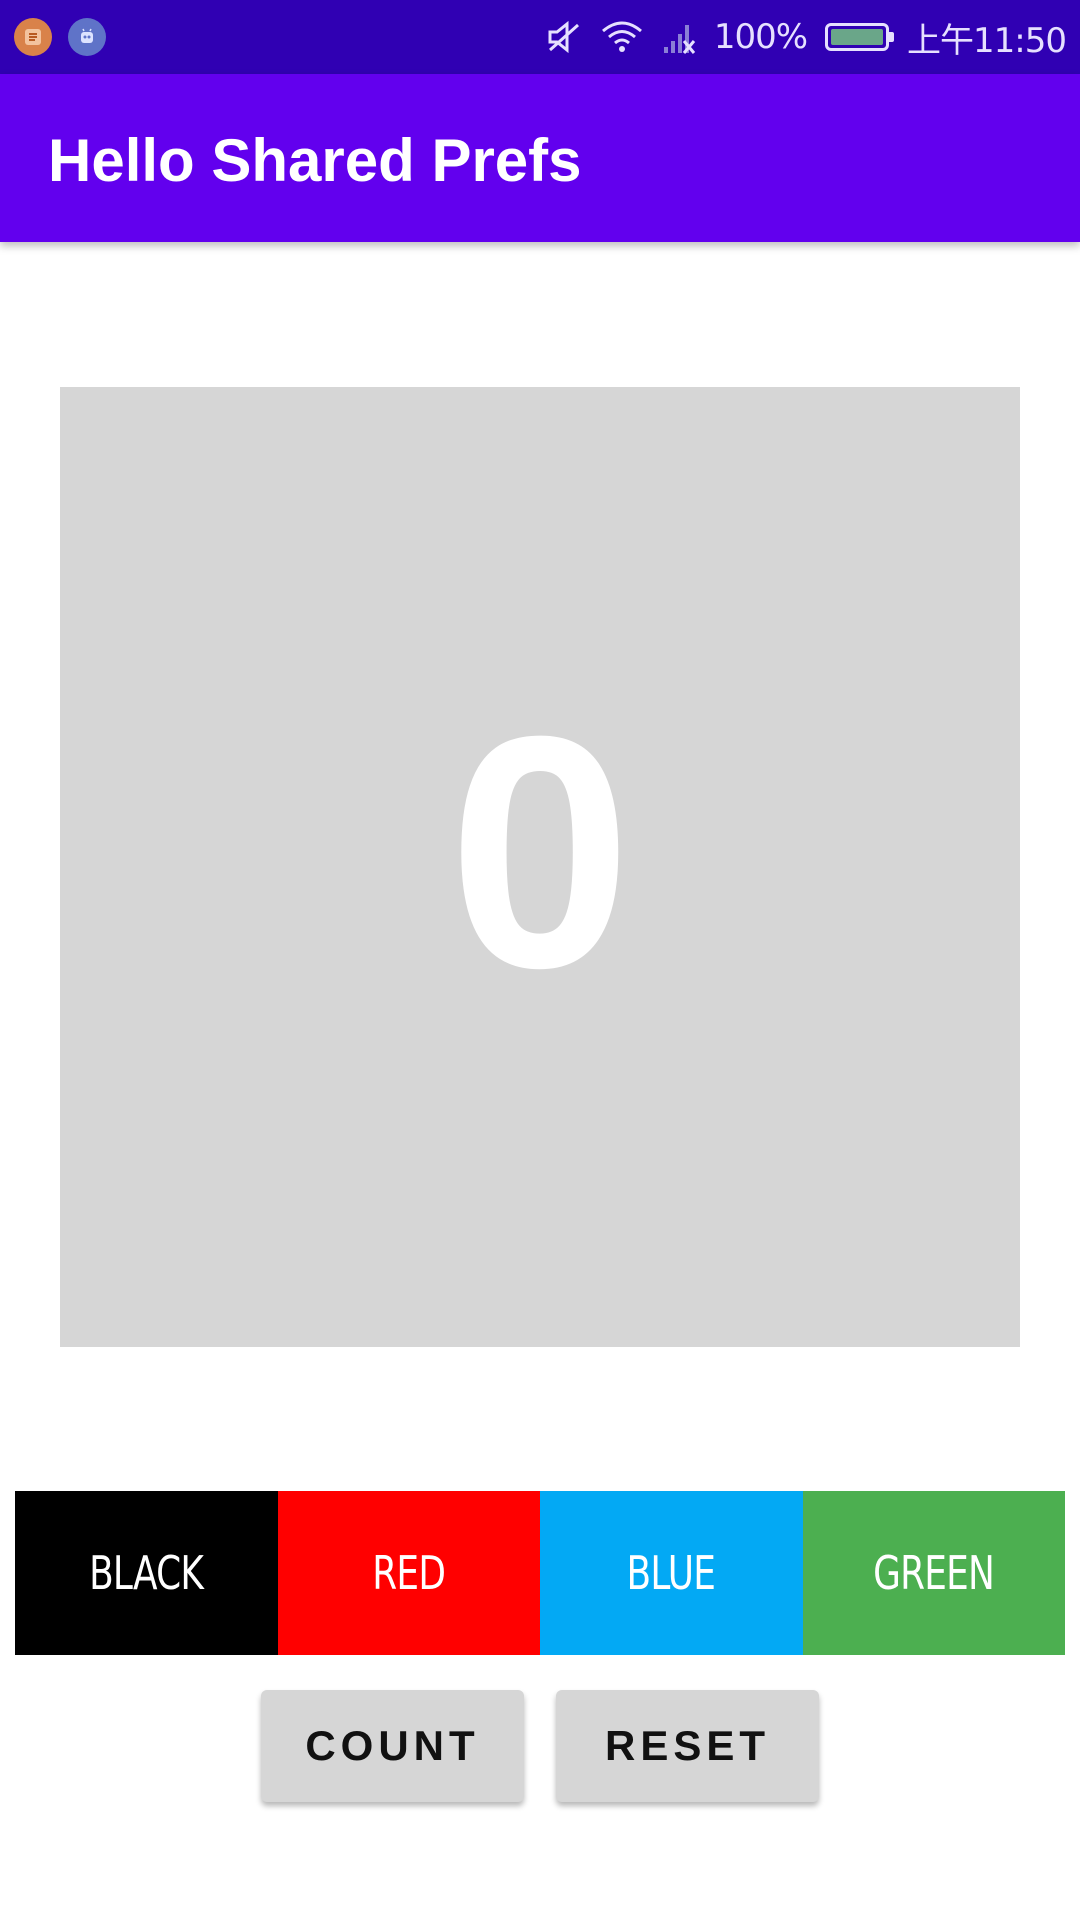 Image resolution: width=1080 pixels, height=1920 pixels. What do you see at coordinates (687, 1746) in the screenshot?
I see `reset-button: RESET` at bounding box center [687, 1746].